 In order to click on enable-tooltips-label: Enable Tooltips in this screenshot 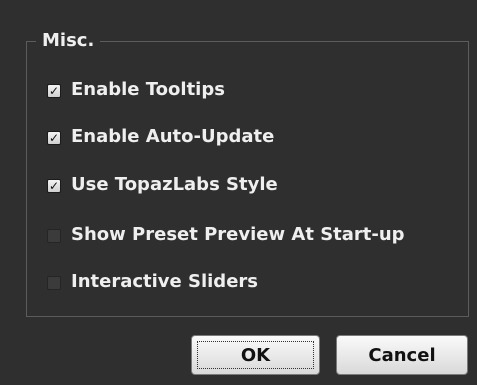, I will do `click(148, 89)`.